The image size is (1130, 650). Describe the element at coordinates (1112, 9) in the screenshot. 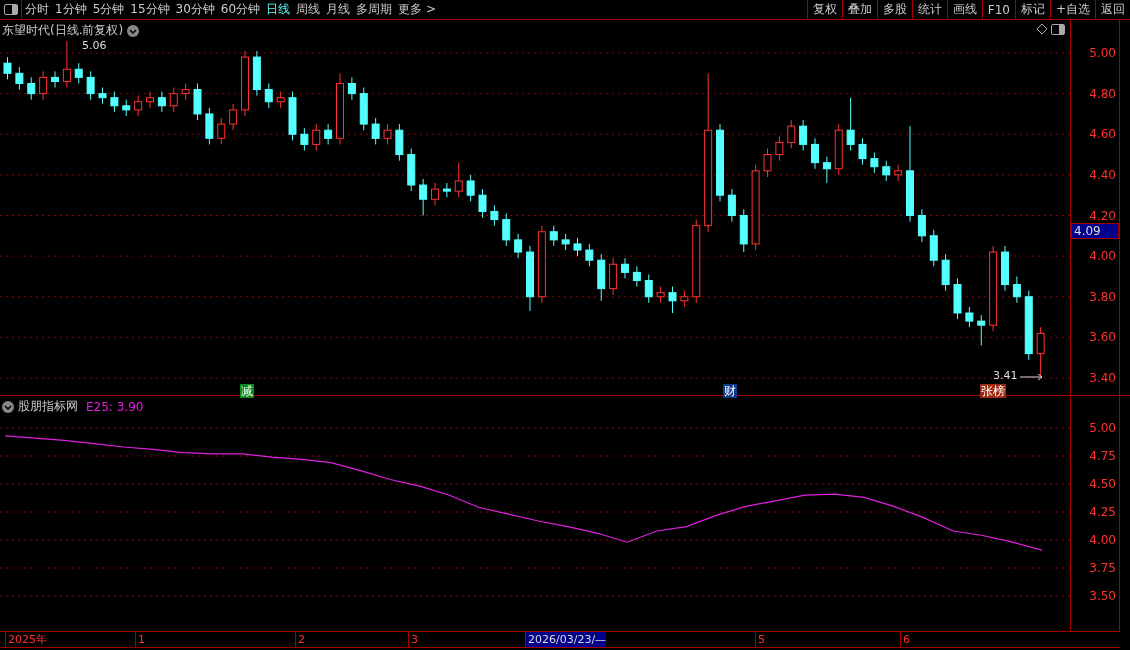

I see `toolbar-button: 返回` at that location.